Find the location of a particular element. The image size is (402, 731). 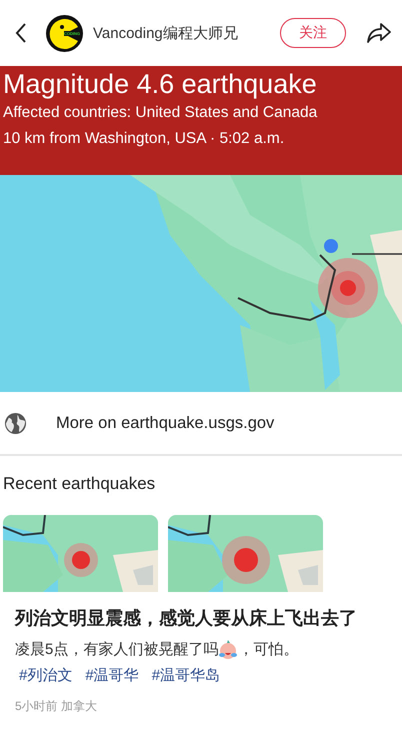

alert-detail: Affected countries: United States and Canada is located at coordinates (160, 113).